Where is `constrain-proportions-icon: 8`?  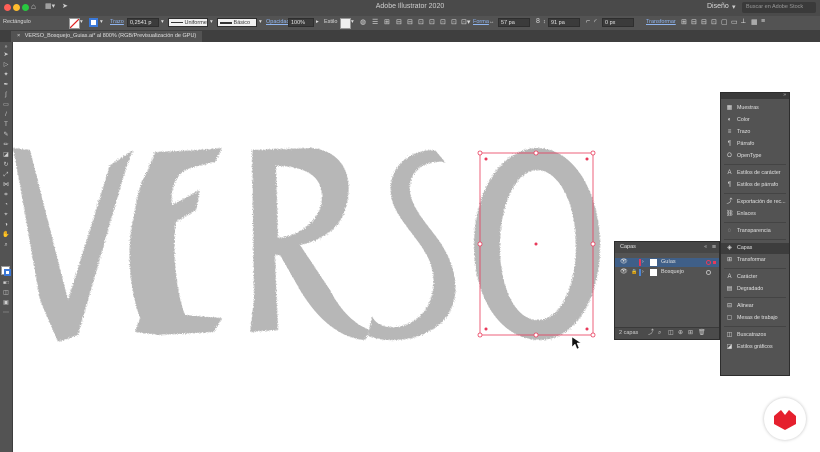 constrain-proportions-icon: 8 is located at coordinates (538, 21).